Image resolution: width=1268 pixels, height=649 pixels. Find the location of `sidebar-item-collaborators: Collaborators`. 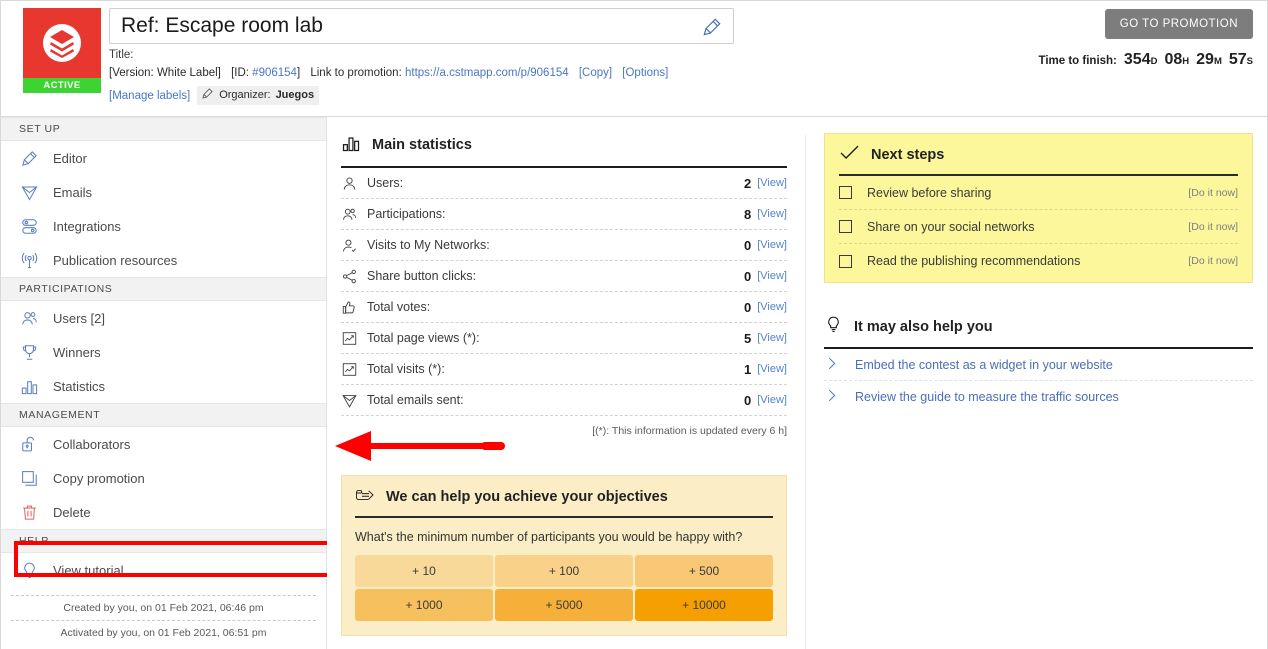

sidebar-item-collaborators: Collaborators is located at coordinates (163, 444).